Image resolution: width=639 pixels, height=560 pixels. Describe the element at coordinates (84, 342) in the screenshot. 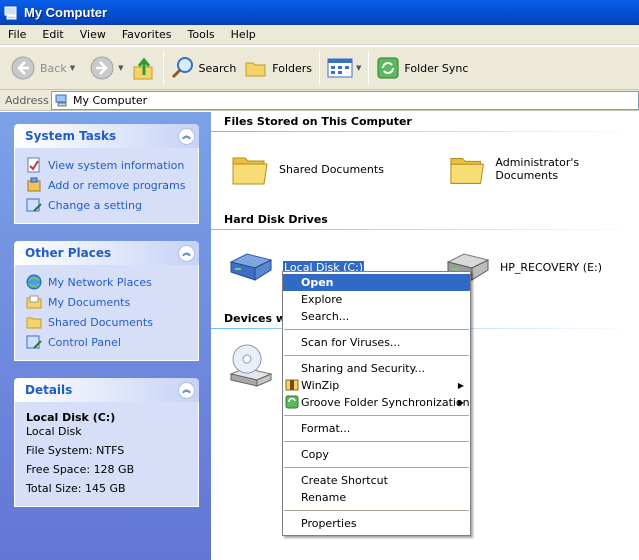

I see `place-label: Control Panel` at that location.